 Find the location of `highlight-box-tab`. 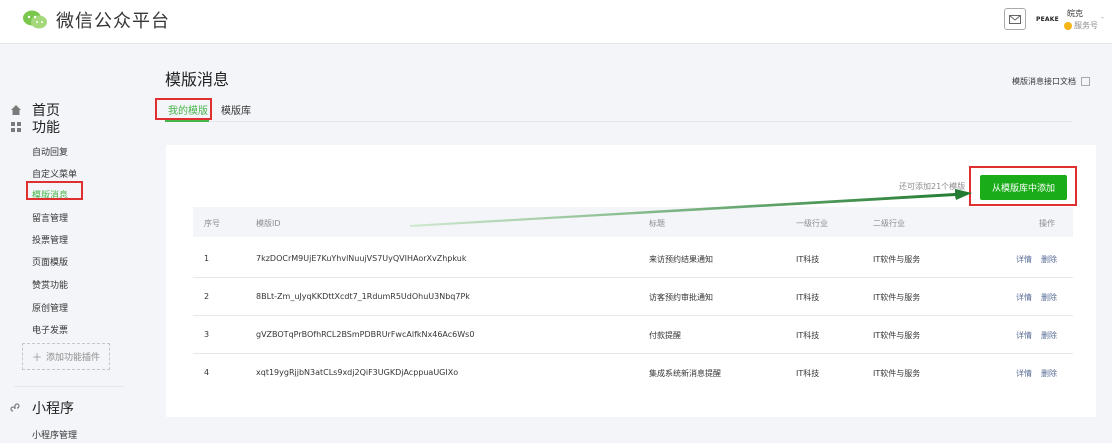

highlight-box-tab is located at coordinates (183, 109).